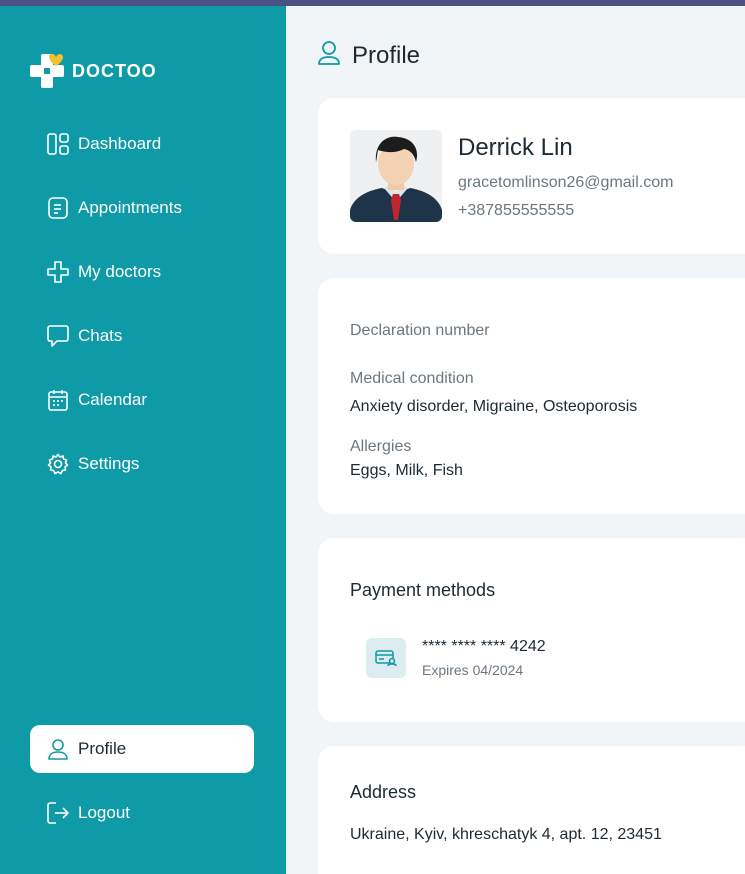 This screenshot has width=745, height=874. What do you see at coordinates (386, 55) in the screenshot?
I see `page-title: Profile` at bounding box center [386, 55].